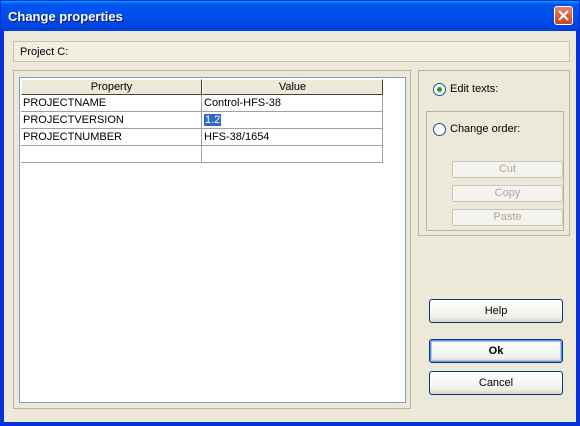  I want to click on value-cell-editing: 1.2, so click(292, 120).